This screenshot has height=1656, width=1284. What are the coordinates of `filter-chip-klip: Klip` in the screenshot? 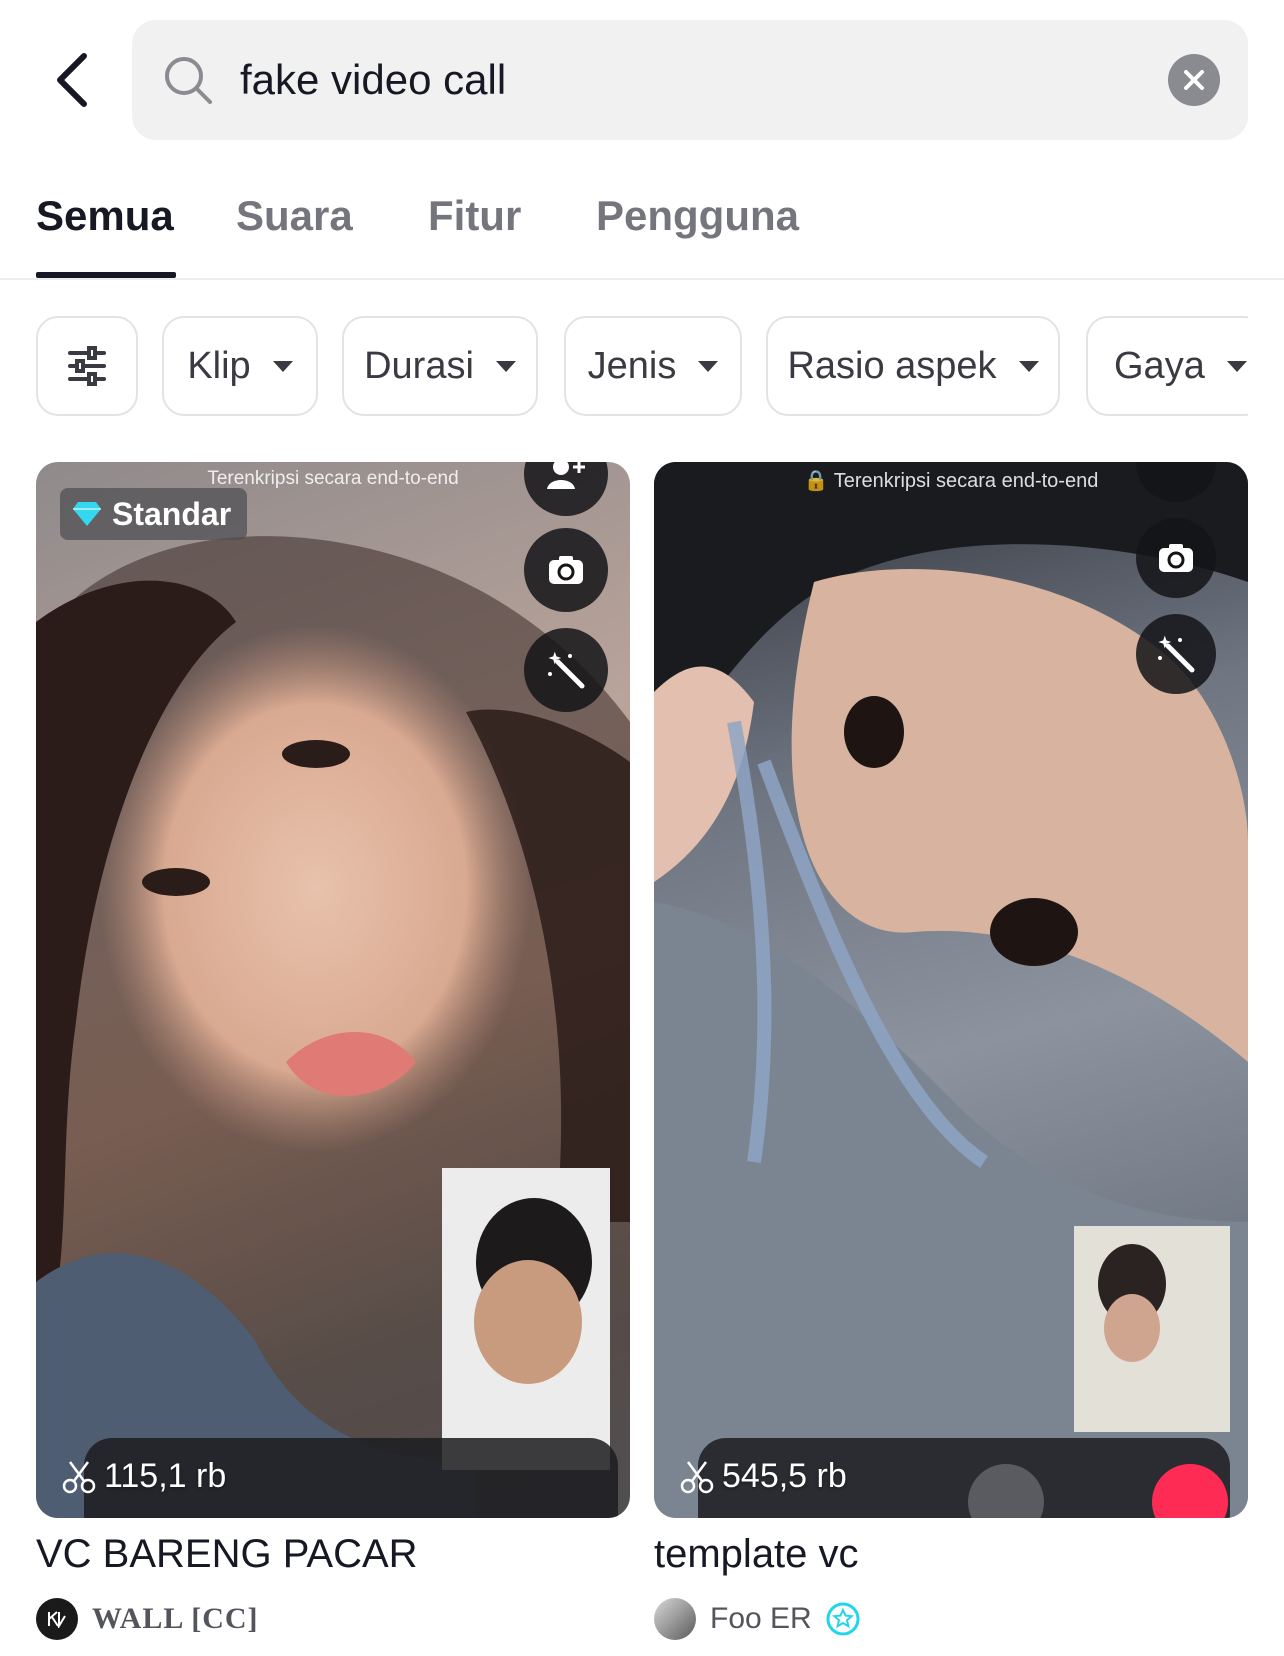 It's located at (240, 366).